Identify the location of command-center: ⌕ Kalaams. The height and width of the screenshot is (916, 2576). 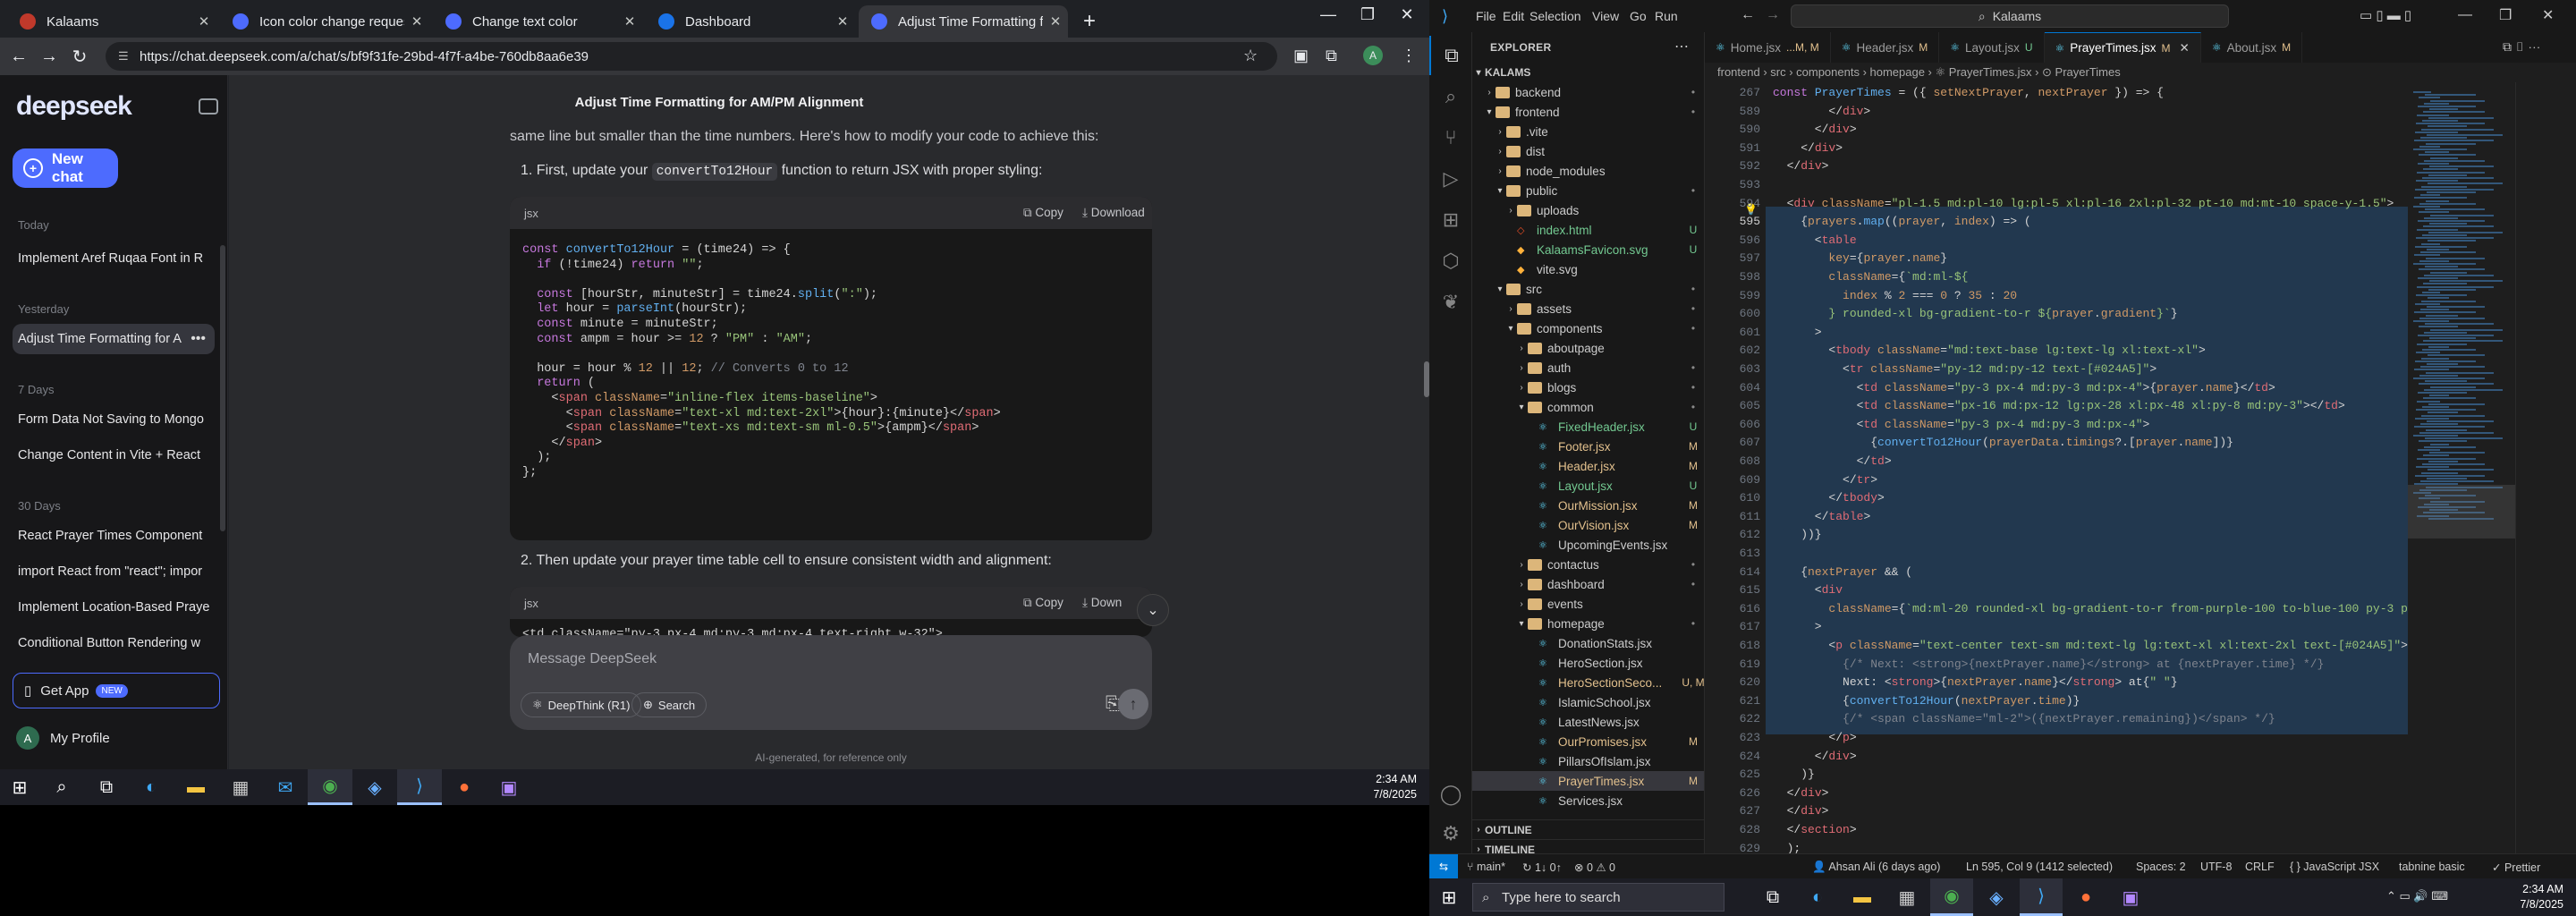
(2010, 16).